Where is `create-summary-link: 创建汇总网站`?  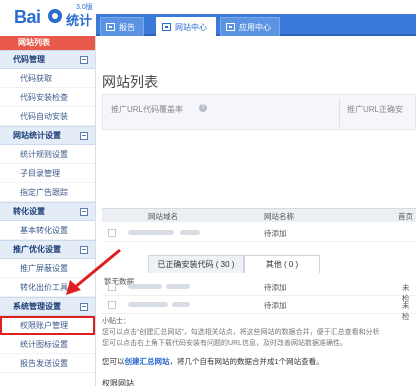
create-summary-link: 创建汇总网站 is located at coordinates (147, 361).